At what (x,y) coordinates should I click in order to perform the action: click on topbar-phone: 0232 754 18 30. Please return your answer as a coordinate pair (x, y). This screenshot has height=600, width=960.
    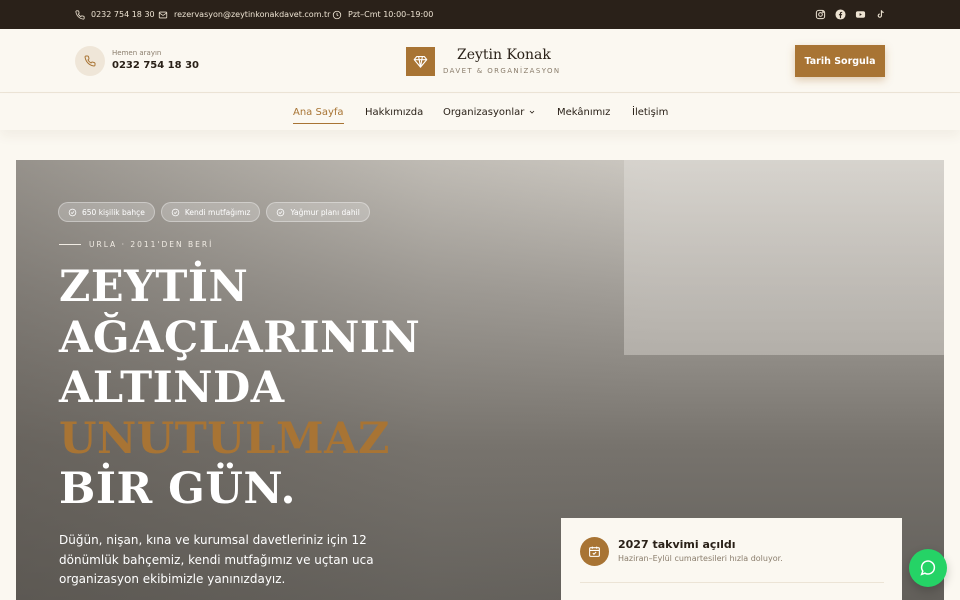
    Looking at the image, I should click on (115, 14).